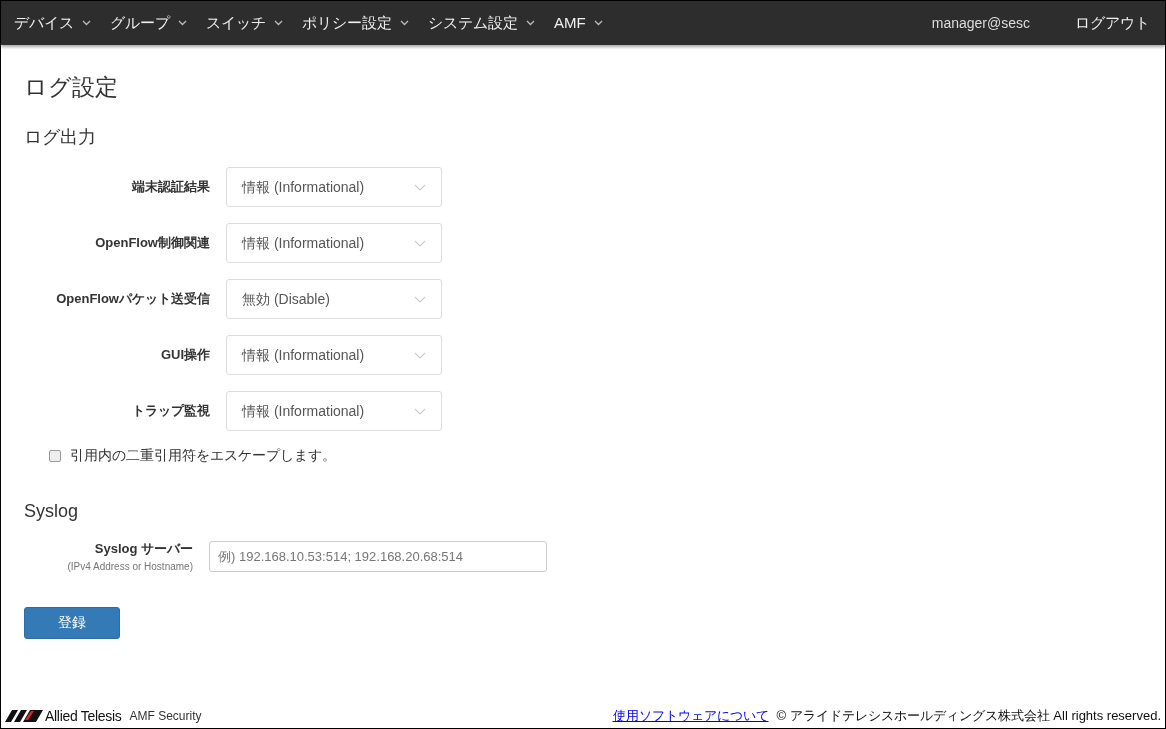 The image size is (1166, 729). What do you see at coordinates (184, 355) in the screenshot?
I see `field-label: GUI操作` at bounding box center [184, 355].